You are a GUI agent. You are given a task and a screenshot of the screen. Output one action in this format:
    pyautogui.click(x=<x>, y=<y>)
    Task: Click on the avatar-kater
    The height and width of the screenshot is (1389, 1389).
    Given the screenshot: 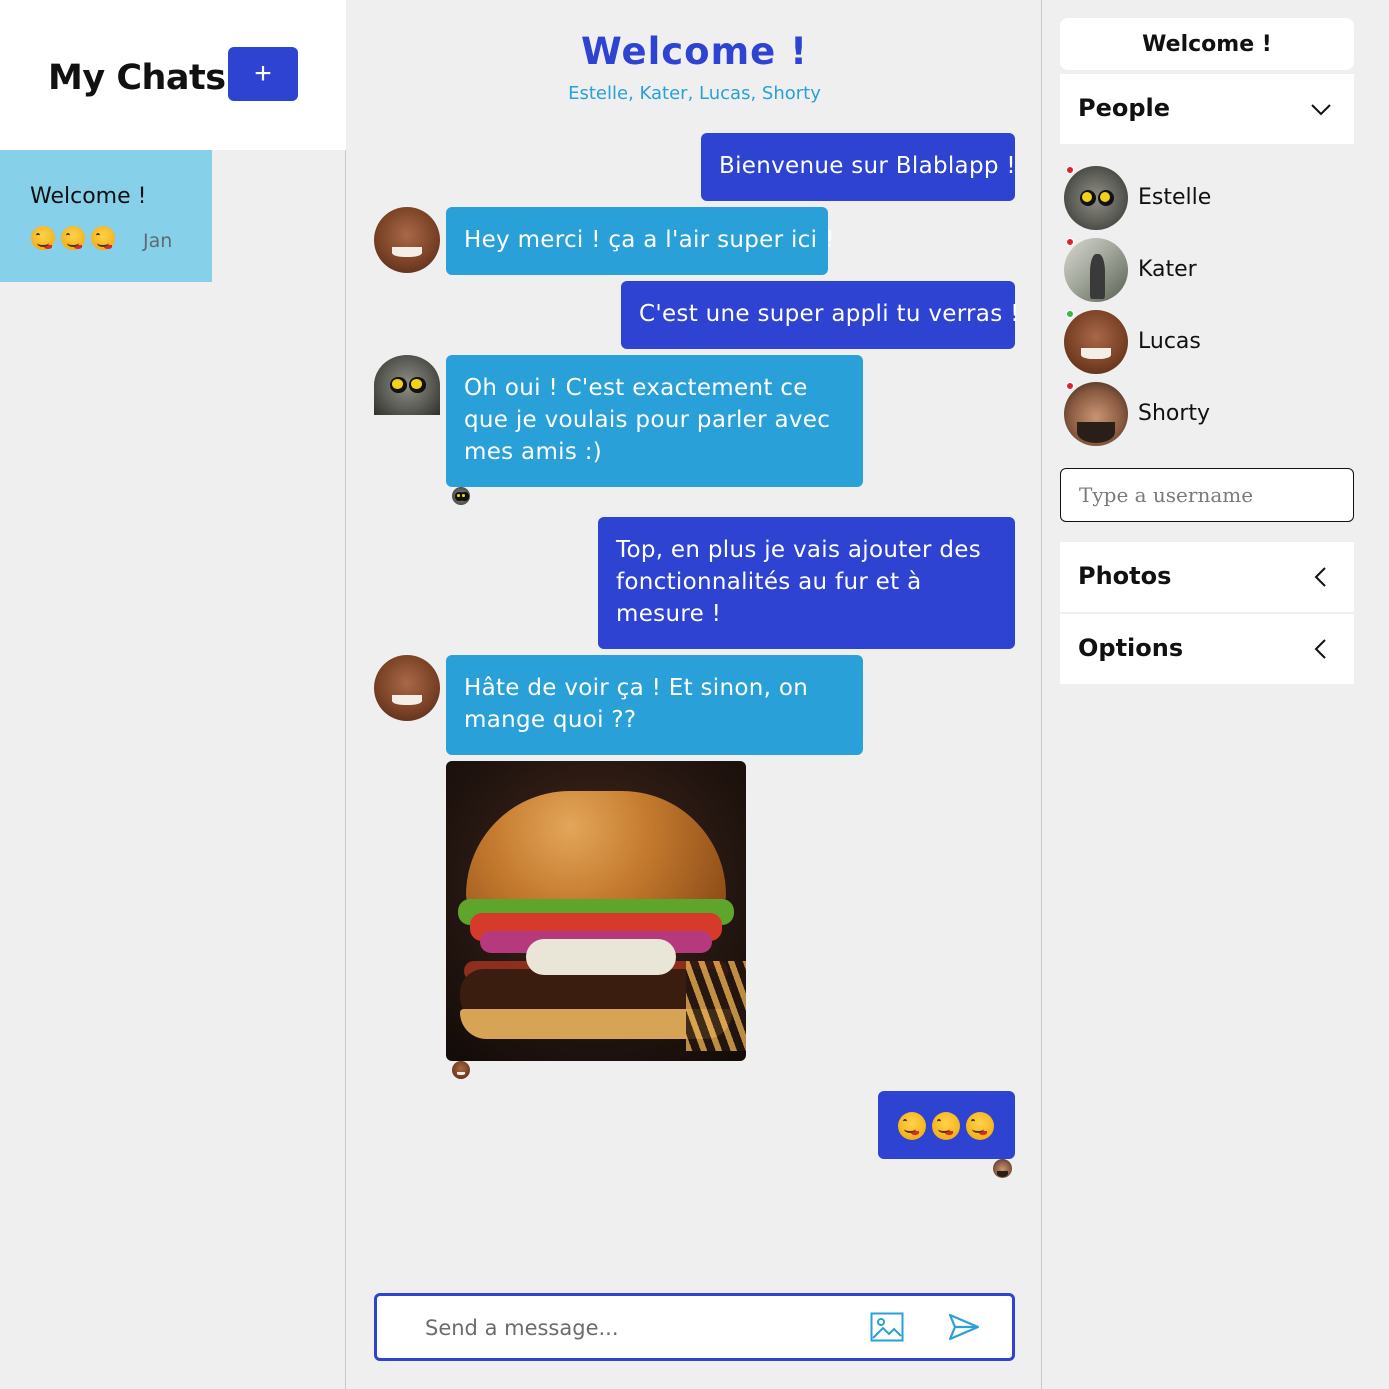 What is the action you would take?
    pyautogui.click(x=1096, y=270)
    